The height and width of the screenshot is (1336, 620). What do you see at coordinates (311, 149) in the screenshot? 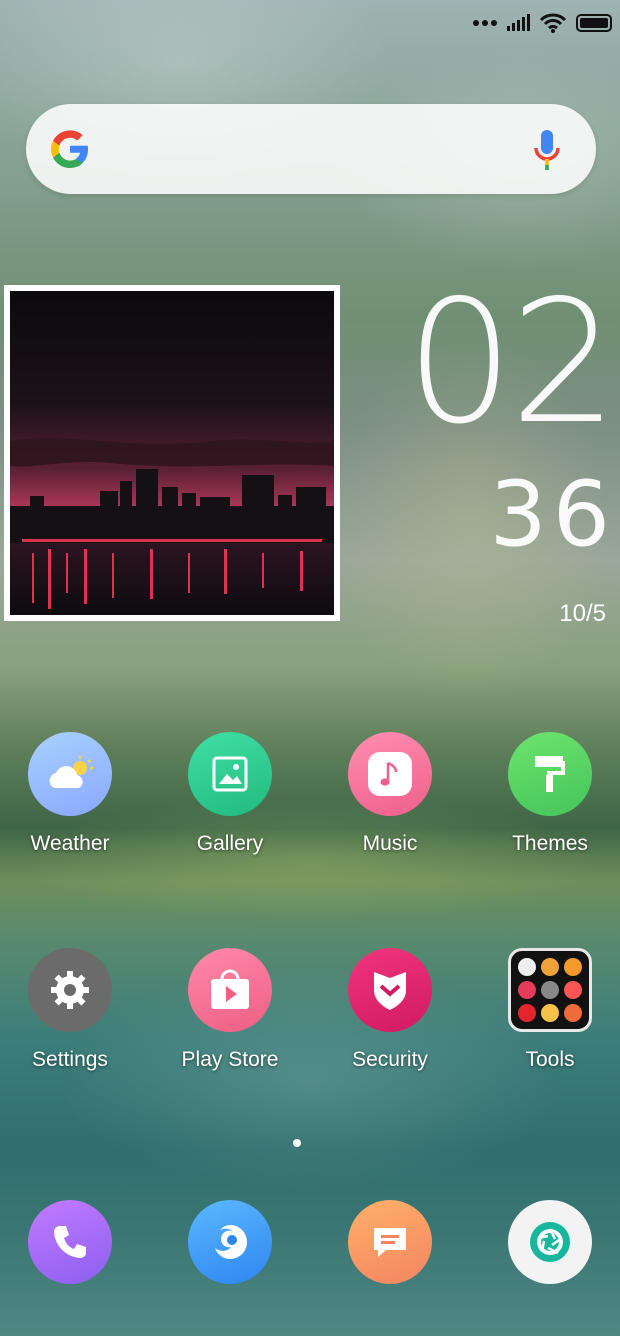
I see `google-search-bar` at bounding box center [311, 149].